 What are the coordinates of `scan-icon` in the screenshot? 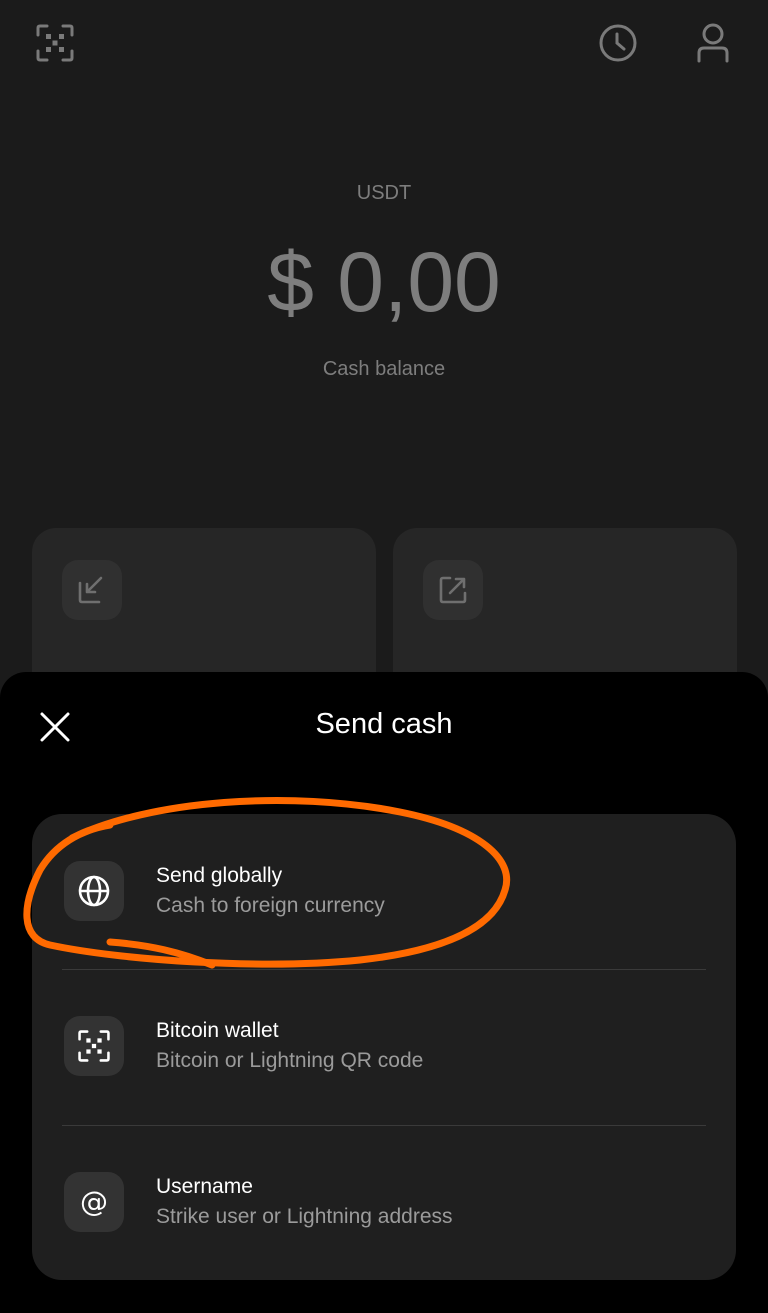 It's located at (55, 43).